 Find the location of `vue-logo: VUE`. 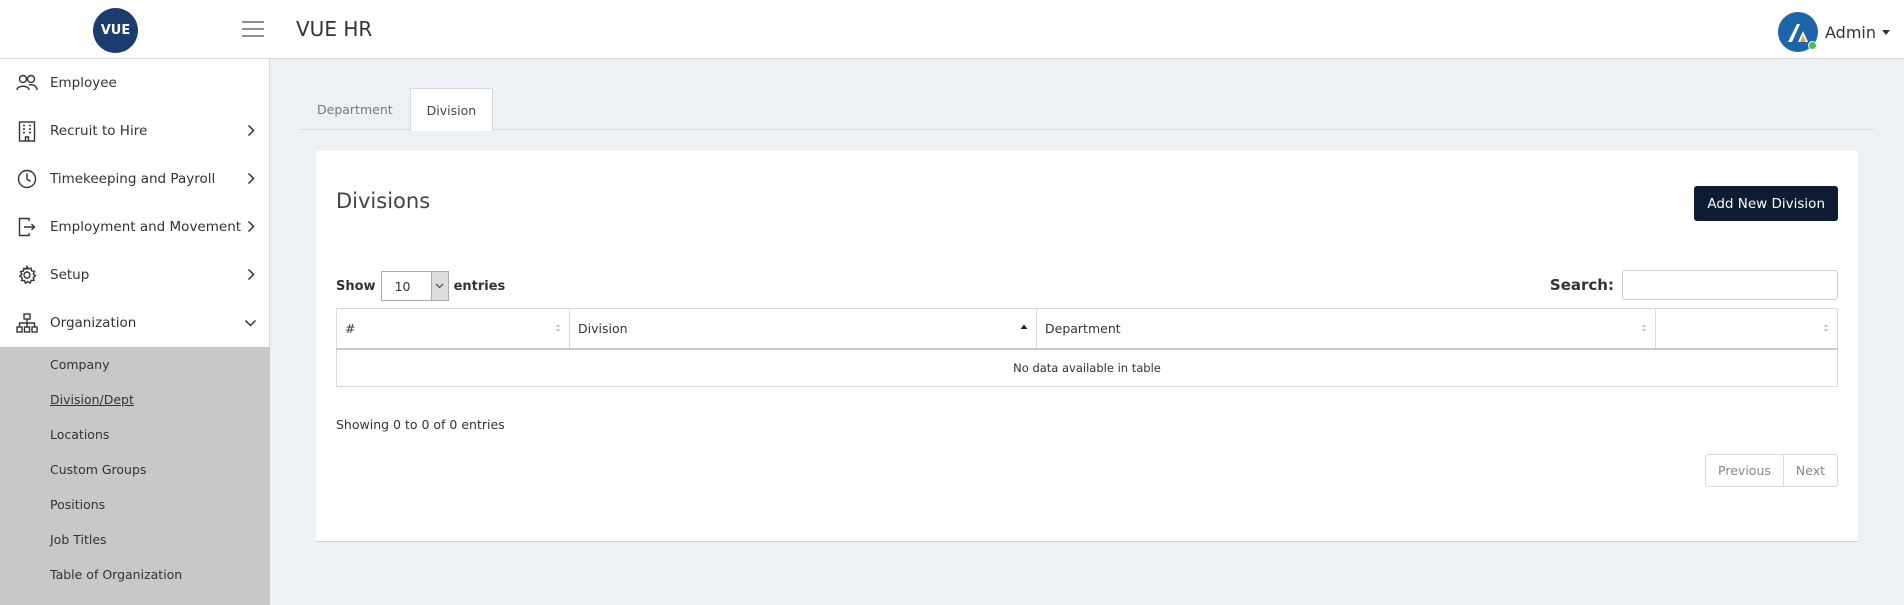

vue-logo: VUE is located at coordinates (115, 30).